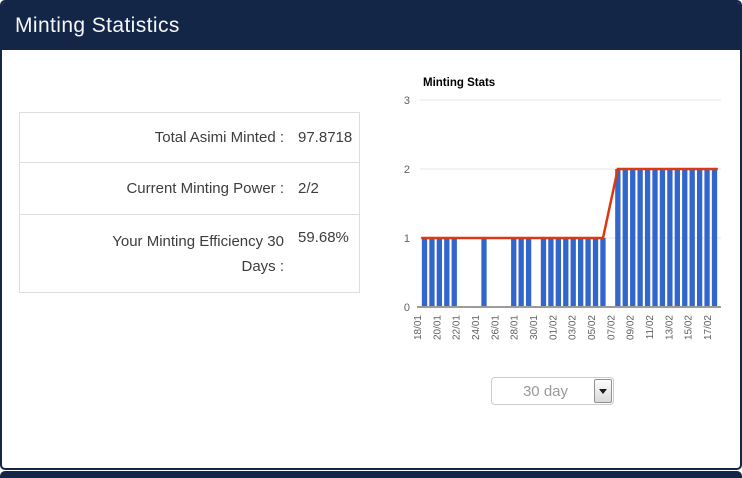 This screenshot has width=742, height=478. I want to click on svg-text: 15/02, so click(689, 327).